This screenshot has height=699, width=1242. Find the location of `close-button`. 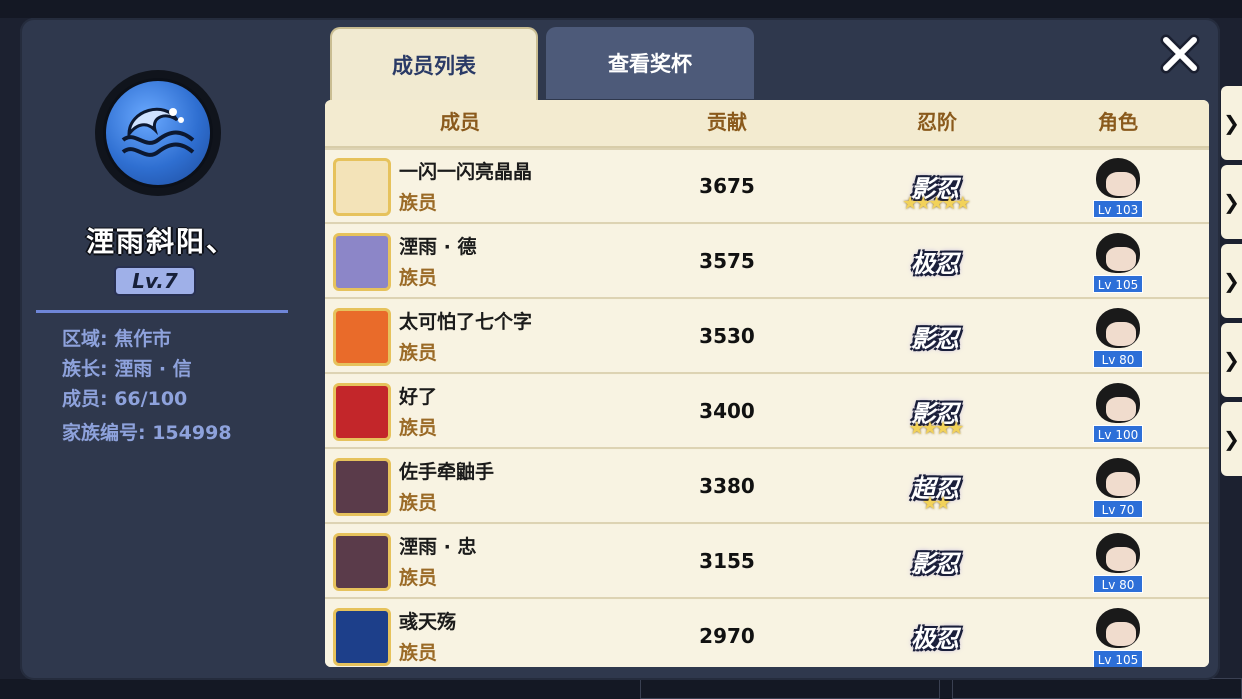

close-button is located at coordinates (1180, 54).